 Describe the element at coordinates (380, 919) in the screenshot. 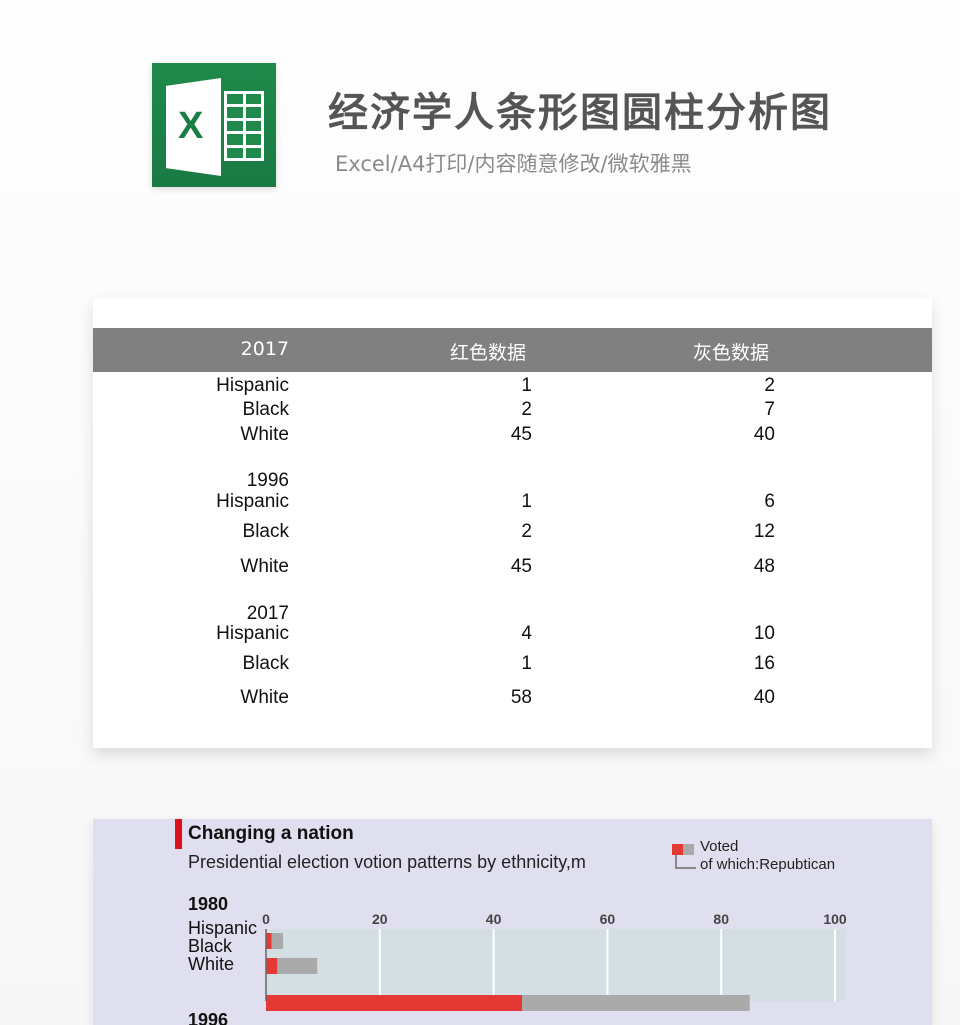

I see `x-tick-label: 20` at that location.